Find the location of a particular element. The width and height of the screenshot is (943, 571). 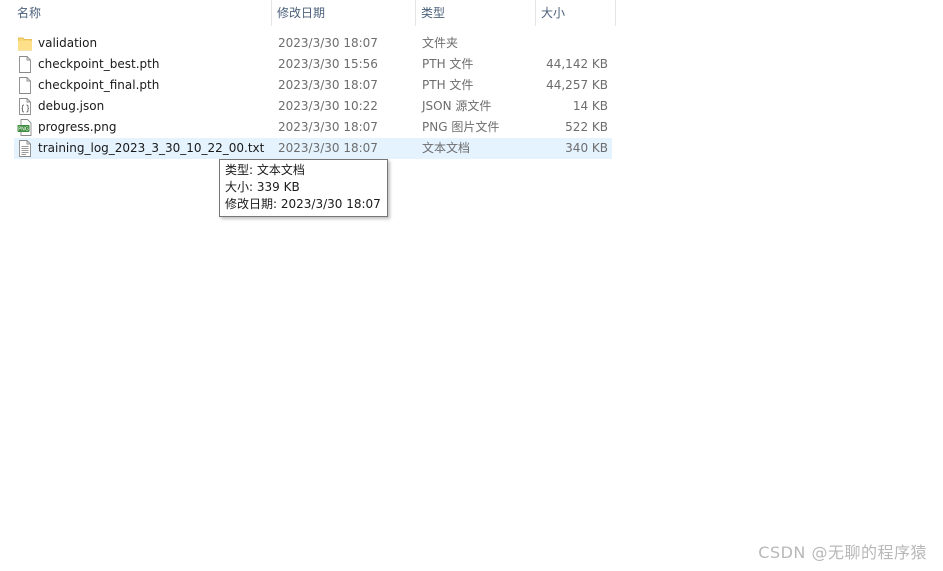

file-name: debug.json is located at coordinates (71, 106).